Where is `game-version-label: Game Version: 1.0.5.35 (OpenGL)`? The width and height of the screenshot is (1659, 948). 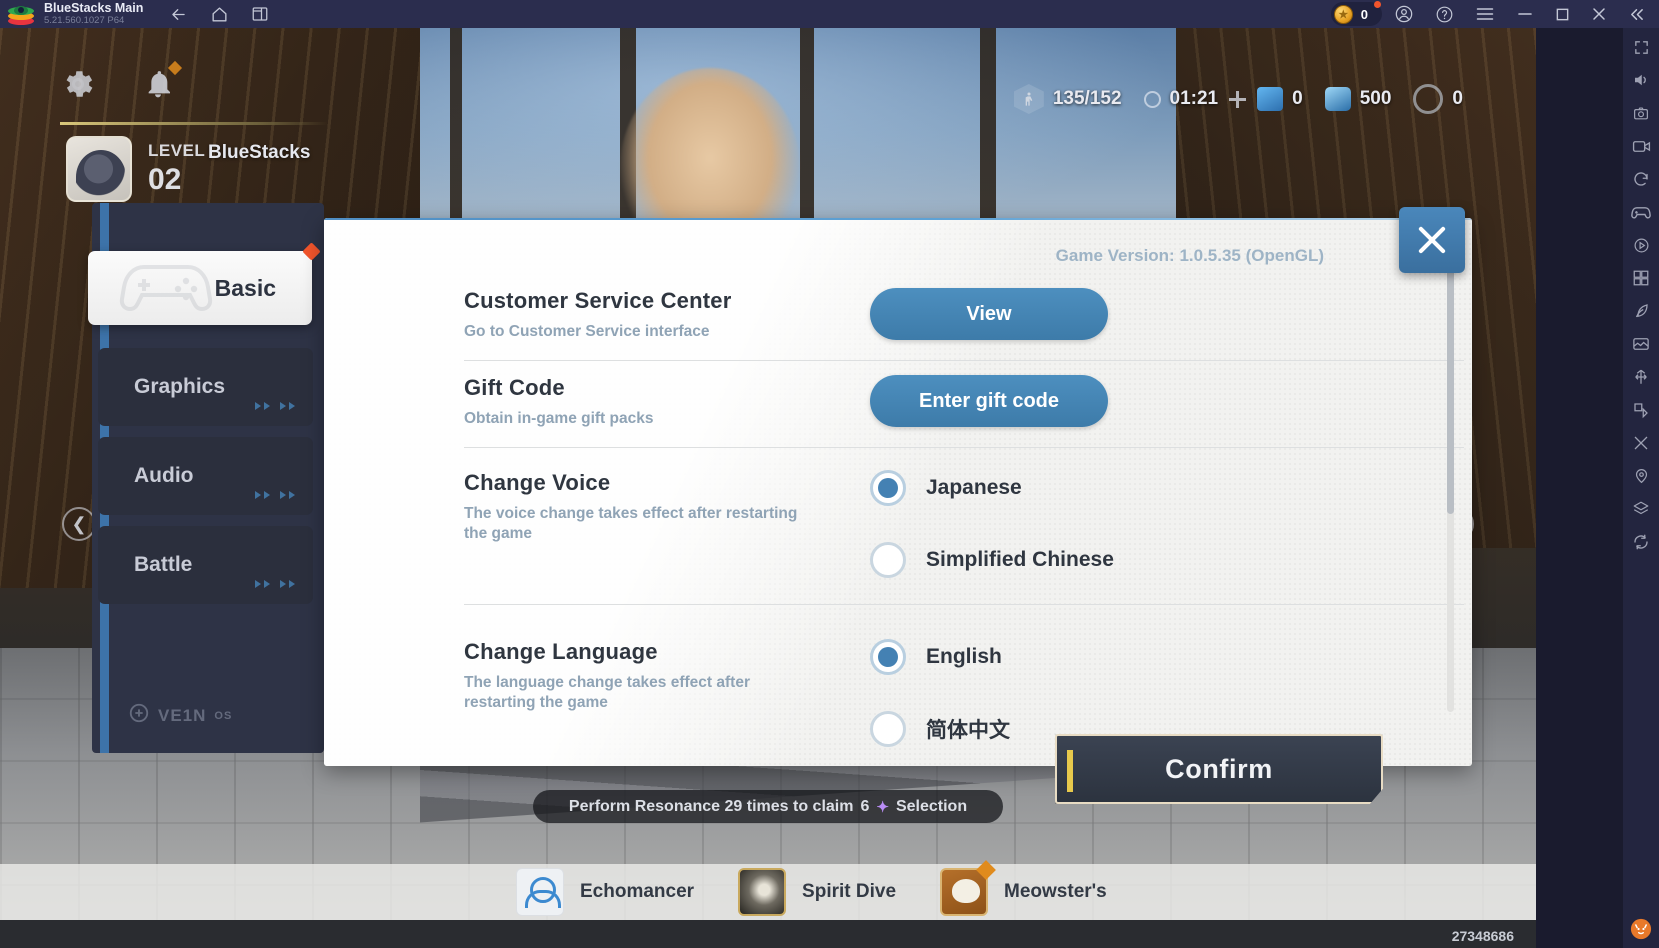 game-version-label: Game Version: 1.0.5.35 (OpenGL) is located at coordinates (1189, 255).